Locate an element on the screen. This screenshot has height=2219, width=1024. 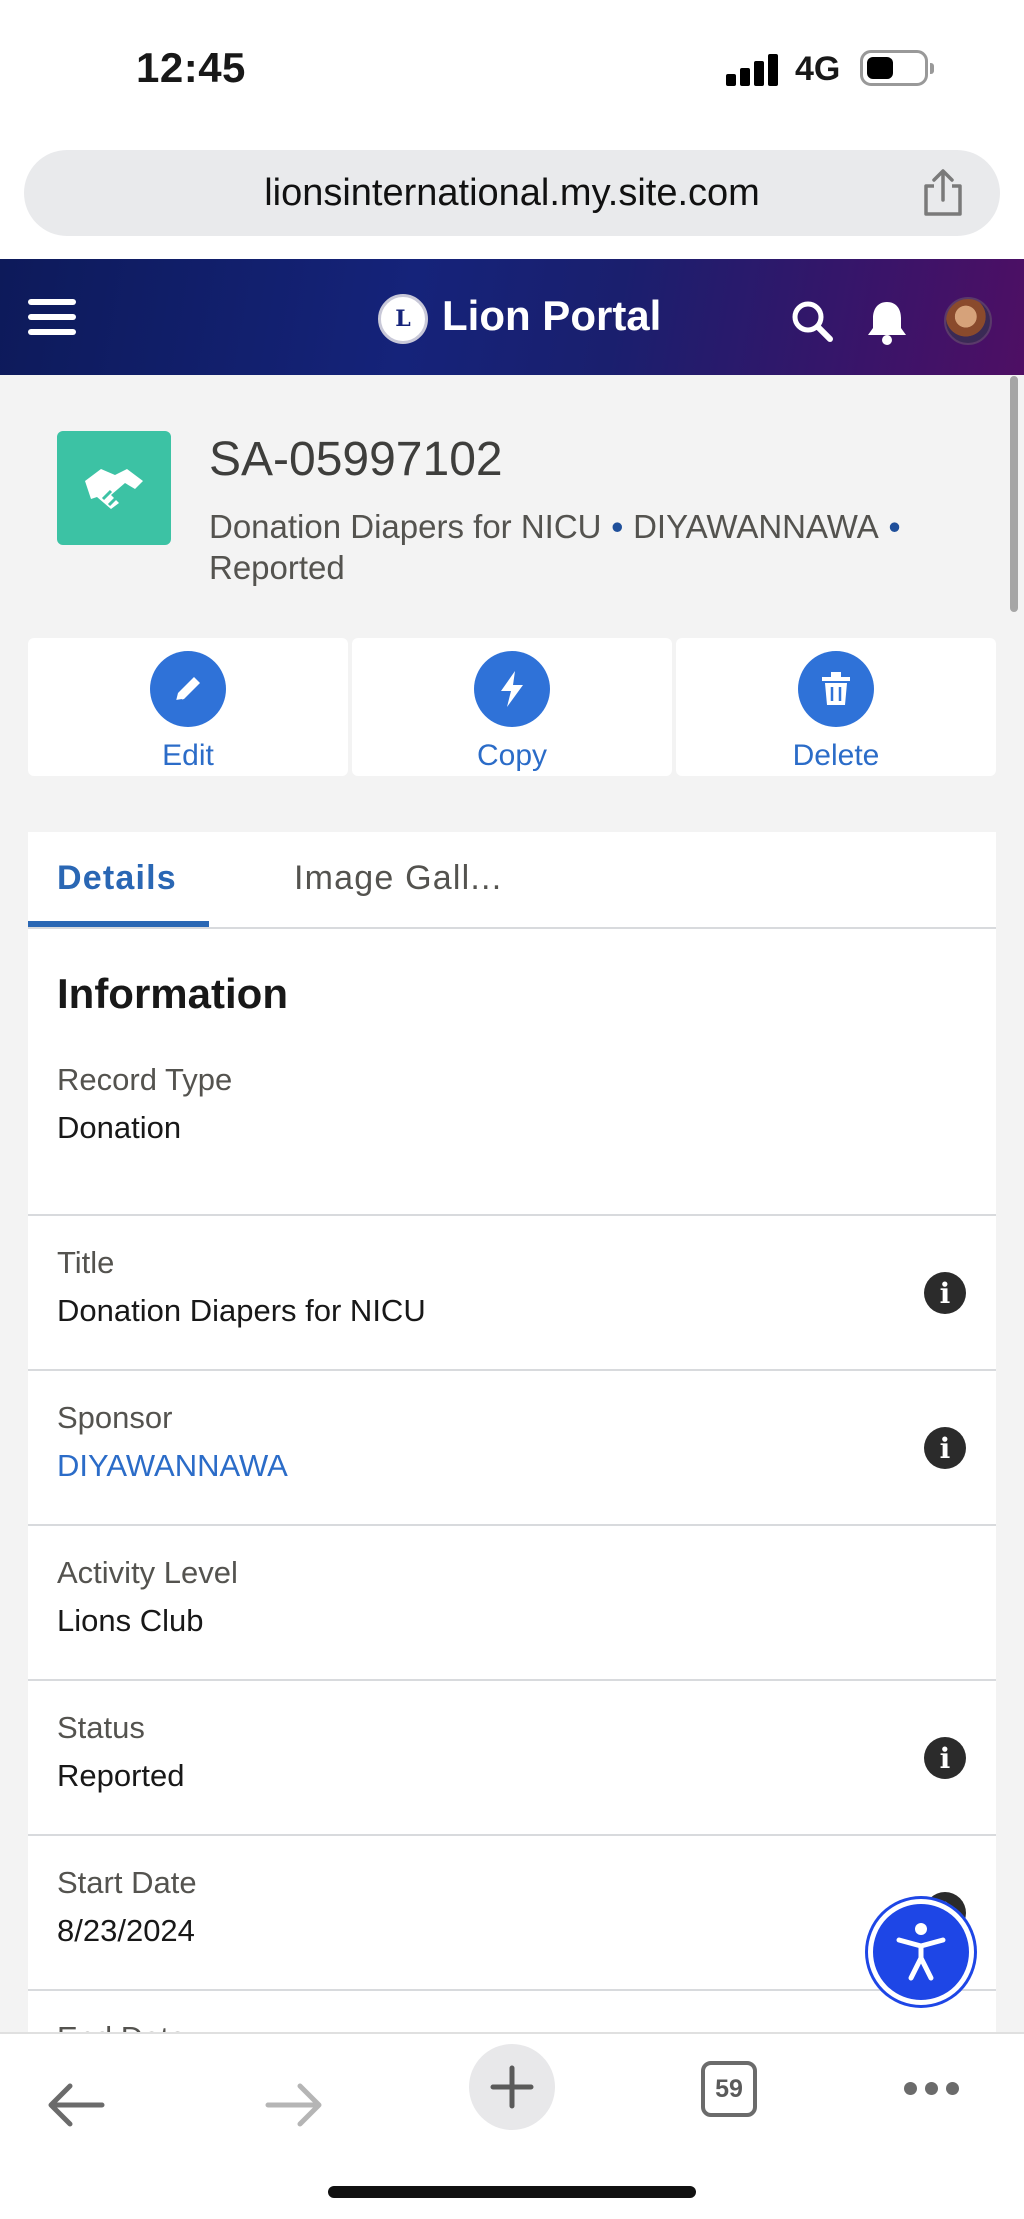
record-id: SA-05997102 is located at coordinates (356, 459).